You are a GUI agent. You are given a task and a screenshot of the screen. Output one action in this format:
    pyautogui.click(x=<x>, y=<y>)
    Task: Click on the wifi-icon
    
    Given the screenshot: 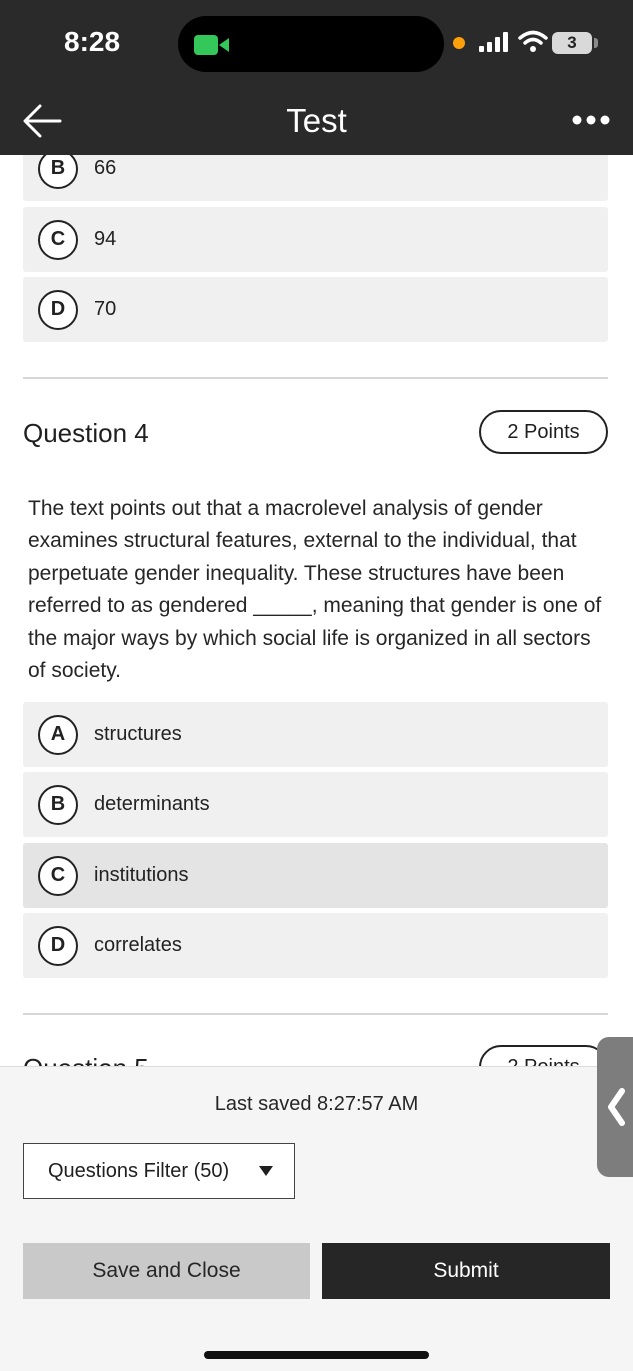 What is the action you would take?
    pyautogui.click(x=533, y=41)
    